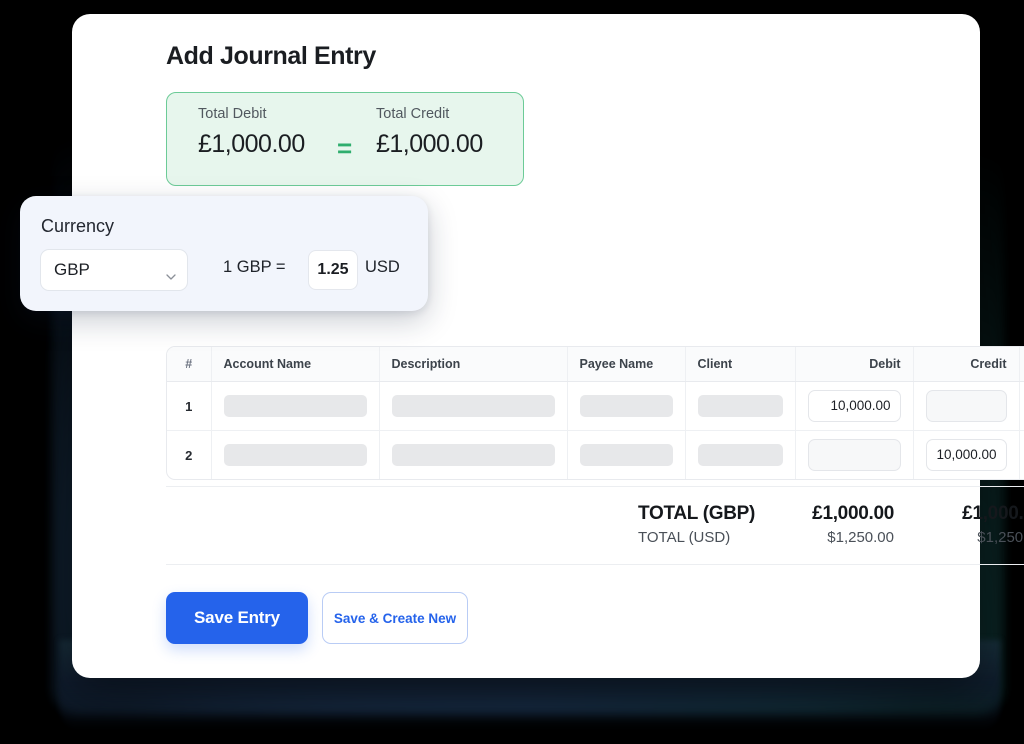 This screenshot has width=1024, height=744. Describe the element at coordinates (295, 364) in the screenshot. I see `col-header-account-name: Account Name` at that location.